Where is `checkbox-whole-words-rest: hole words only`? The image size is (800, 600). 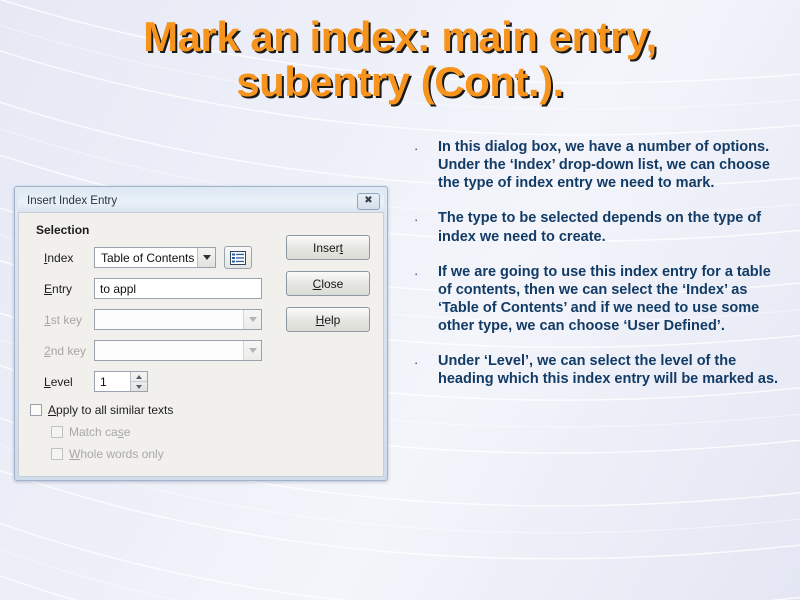 checkbox-whole-words-rest: hole words only is located at coordinates (122, 453).